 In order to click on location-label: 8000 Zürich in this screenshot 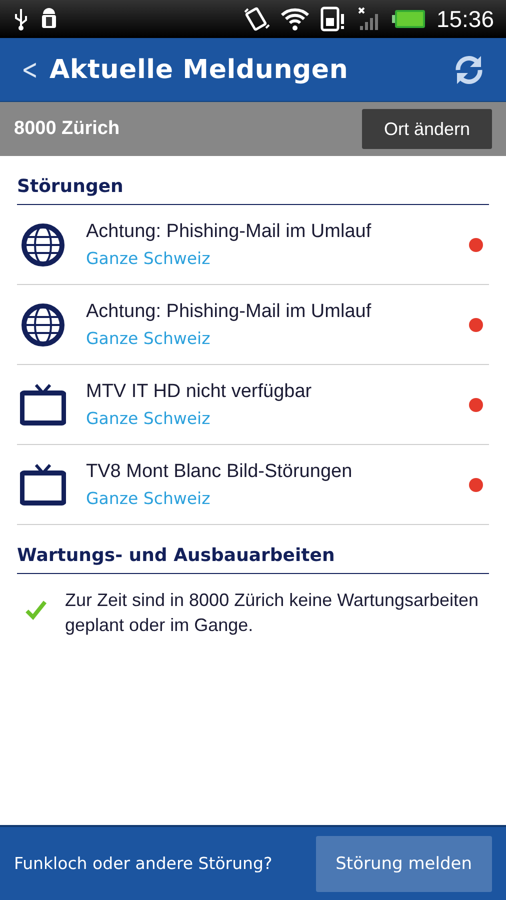, I will do `click(67, 129)`.